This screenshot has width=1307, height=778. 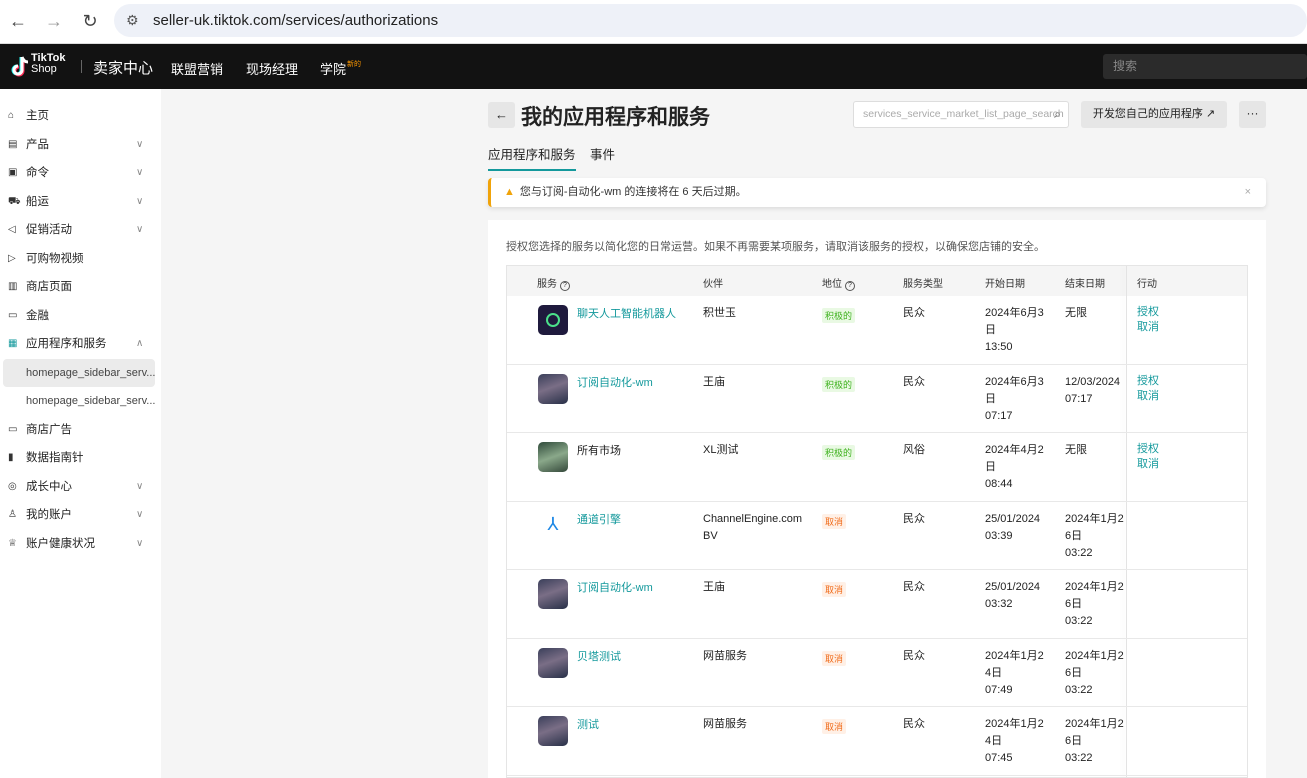 What do you see at coordinates (1014, 741) in the screenshot?
I see `start-date: 2024年1月2 4日 07:45` at bounding box center [1014, 741].